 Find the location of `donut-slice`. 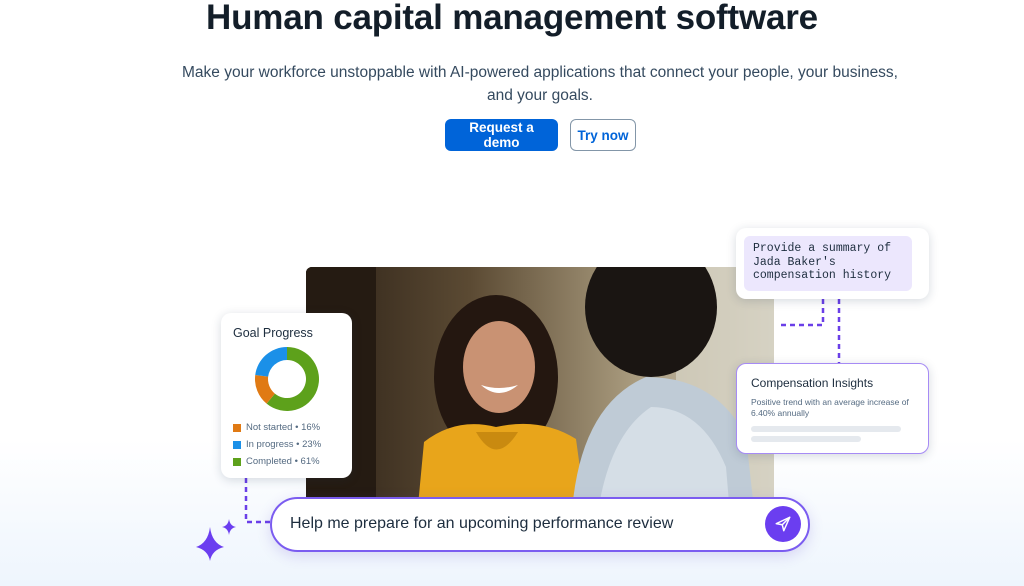

donut-slice is located at coordinates (271, 362).